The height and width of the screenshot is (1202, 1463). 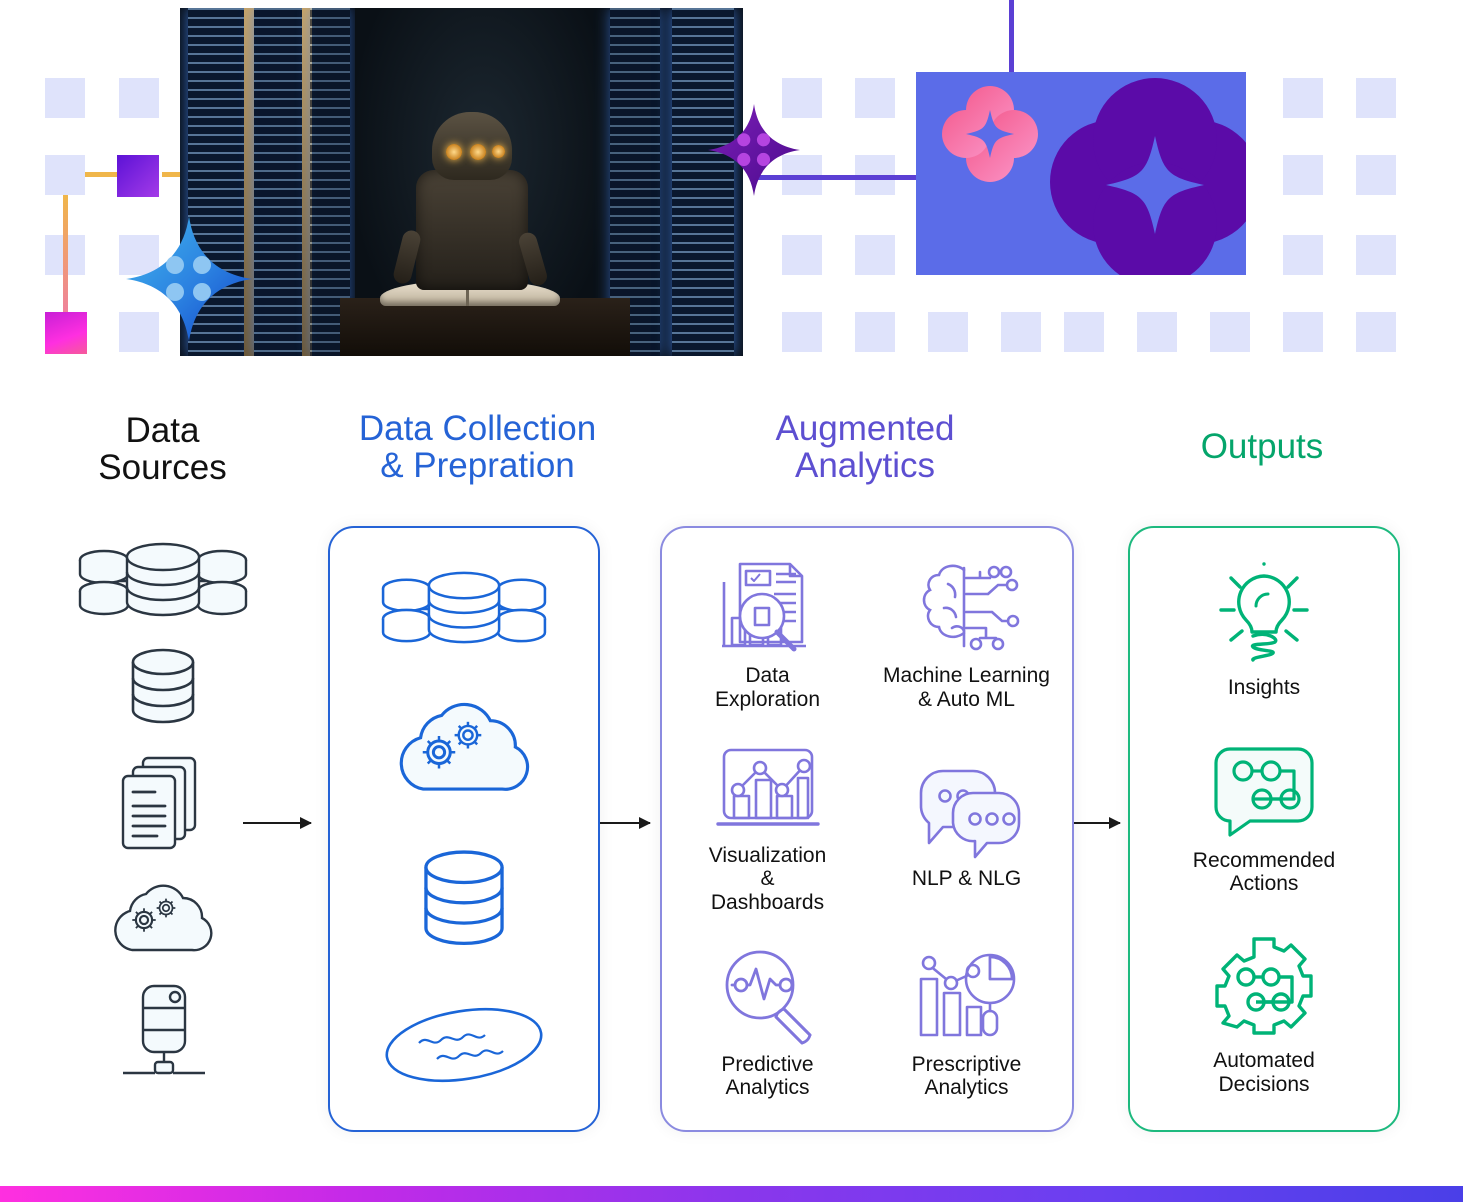 I want to click on hero-photo-datacenter-robot, so click(x=461, y=182).